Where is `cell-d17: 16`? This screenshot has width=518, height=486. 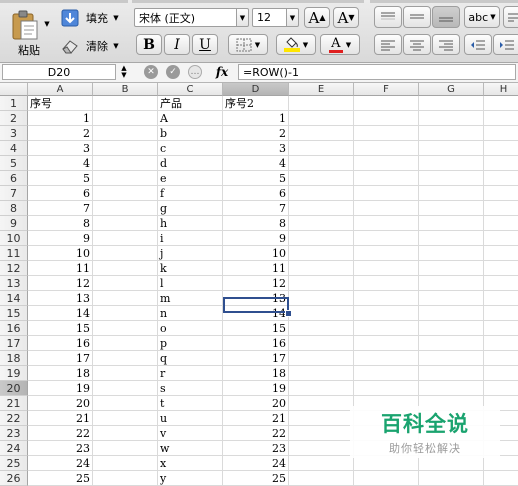 cell-d17: 16 is located at coordinates (256, 343).